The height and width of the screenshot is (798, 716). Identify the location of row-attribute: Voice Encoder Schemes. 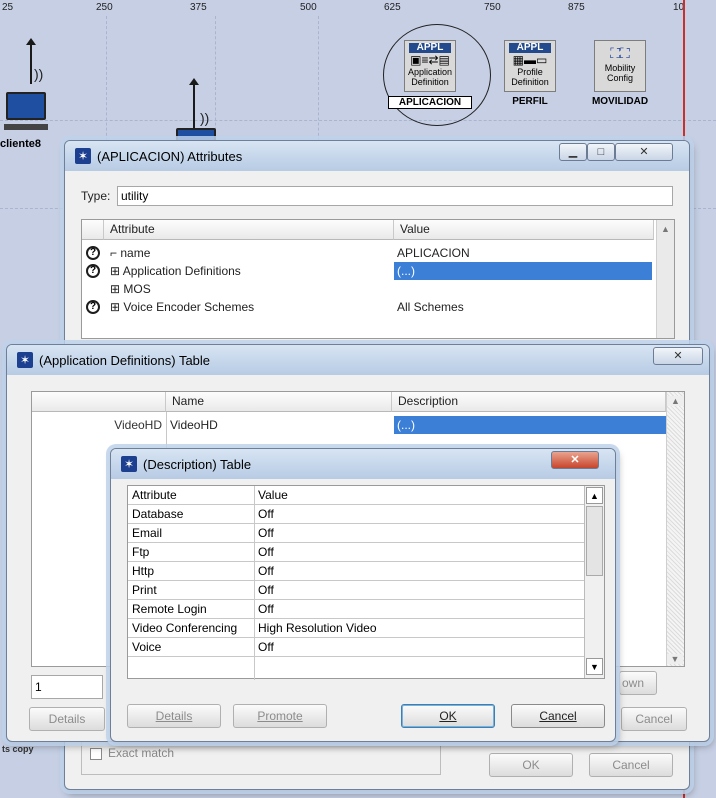
(189, 307).